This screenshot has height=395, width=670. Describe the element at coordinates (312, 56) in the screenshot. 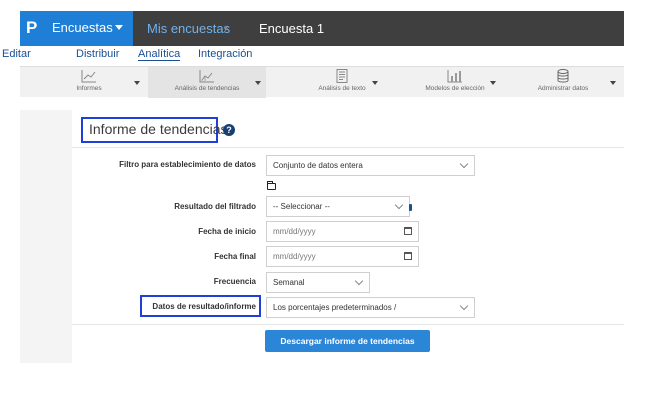

I see `main-menu: Editar Distribuir Analítica Integración` at that location.